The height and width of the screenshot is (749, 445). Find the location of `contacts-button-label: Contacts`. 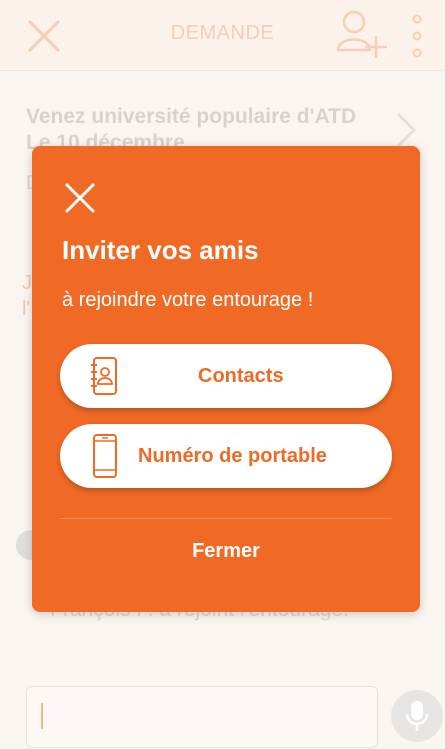

contacts-button-label: Contacts is located at coordinates (241, 376).